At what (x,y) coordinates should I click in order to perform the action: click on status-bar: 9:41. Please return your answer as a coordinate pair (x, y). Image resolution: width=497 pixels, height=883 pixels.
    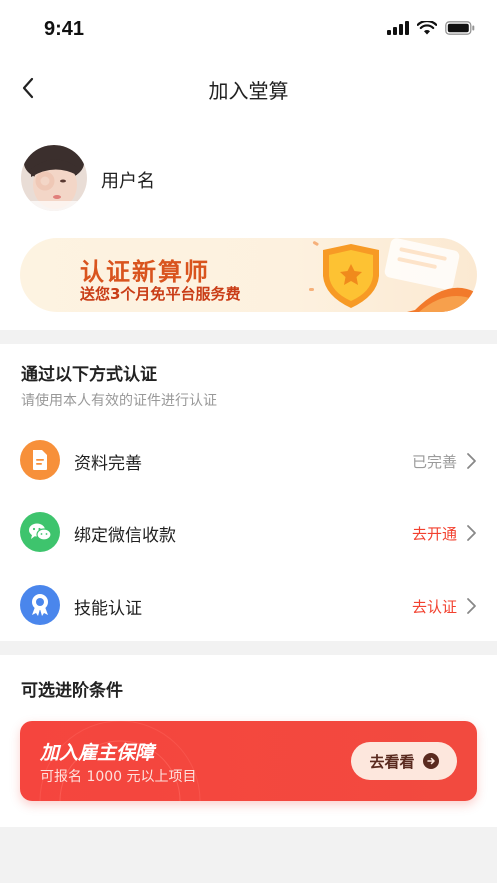
    Looking at the image, I should click on (248, 26).